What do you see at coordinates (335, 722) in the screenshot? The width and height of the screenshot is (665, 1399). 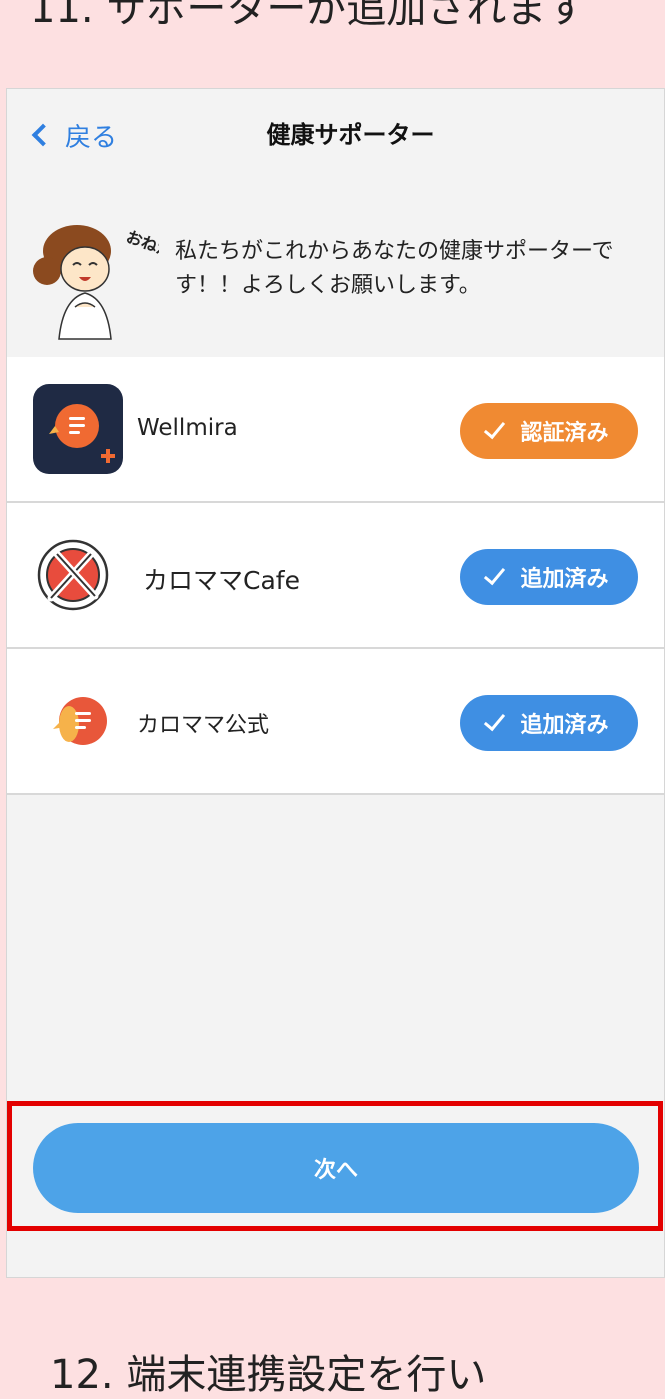 I see `list-item: カロママ公式 追加済み` at bounding box center [335, 722].